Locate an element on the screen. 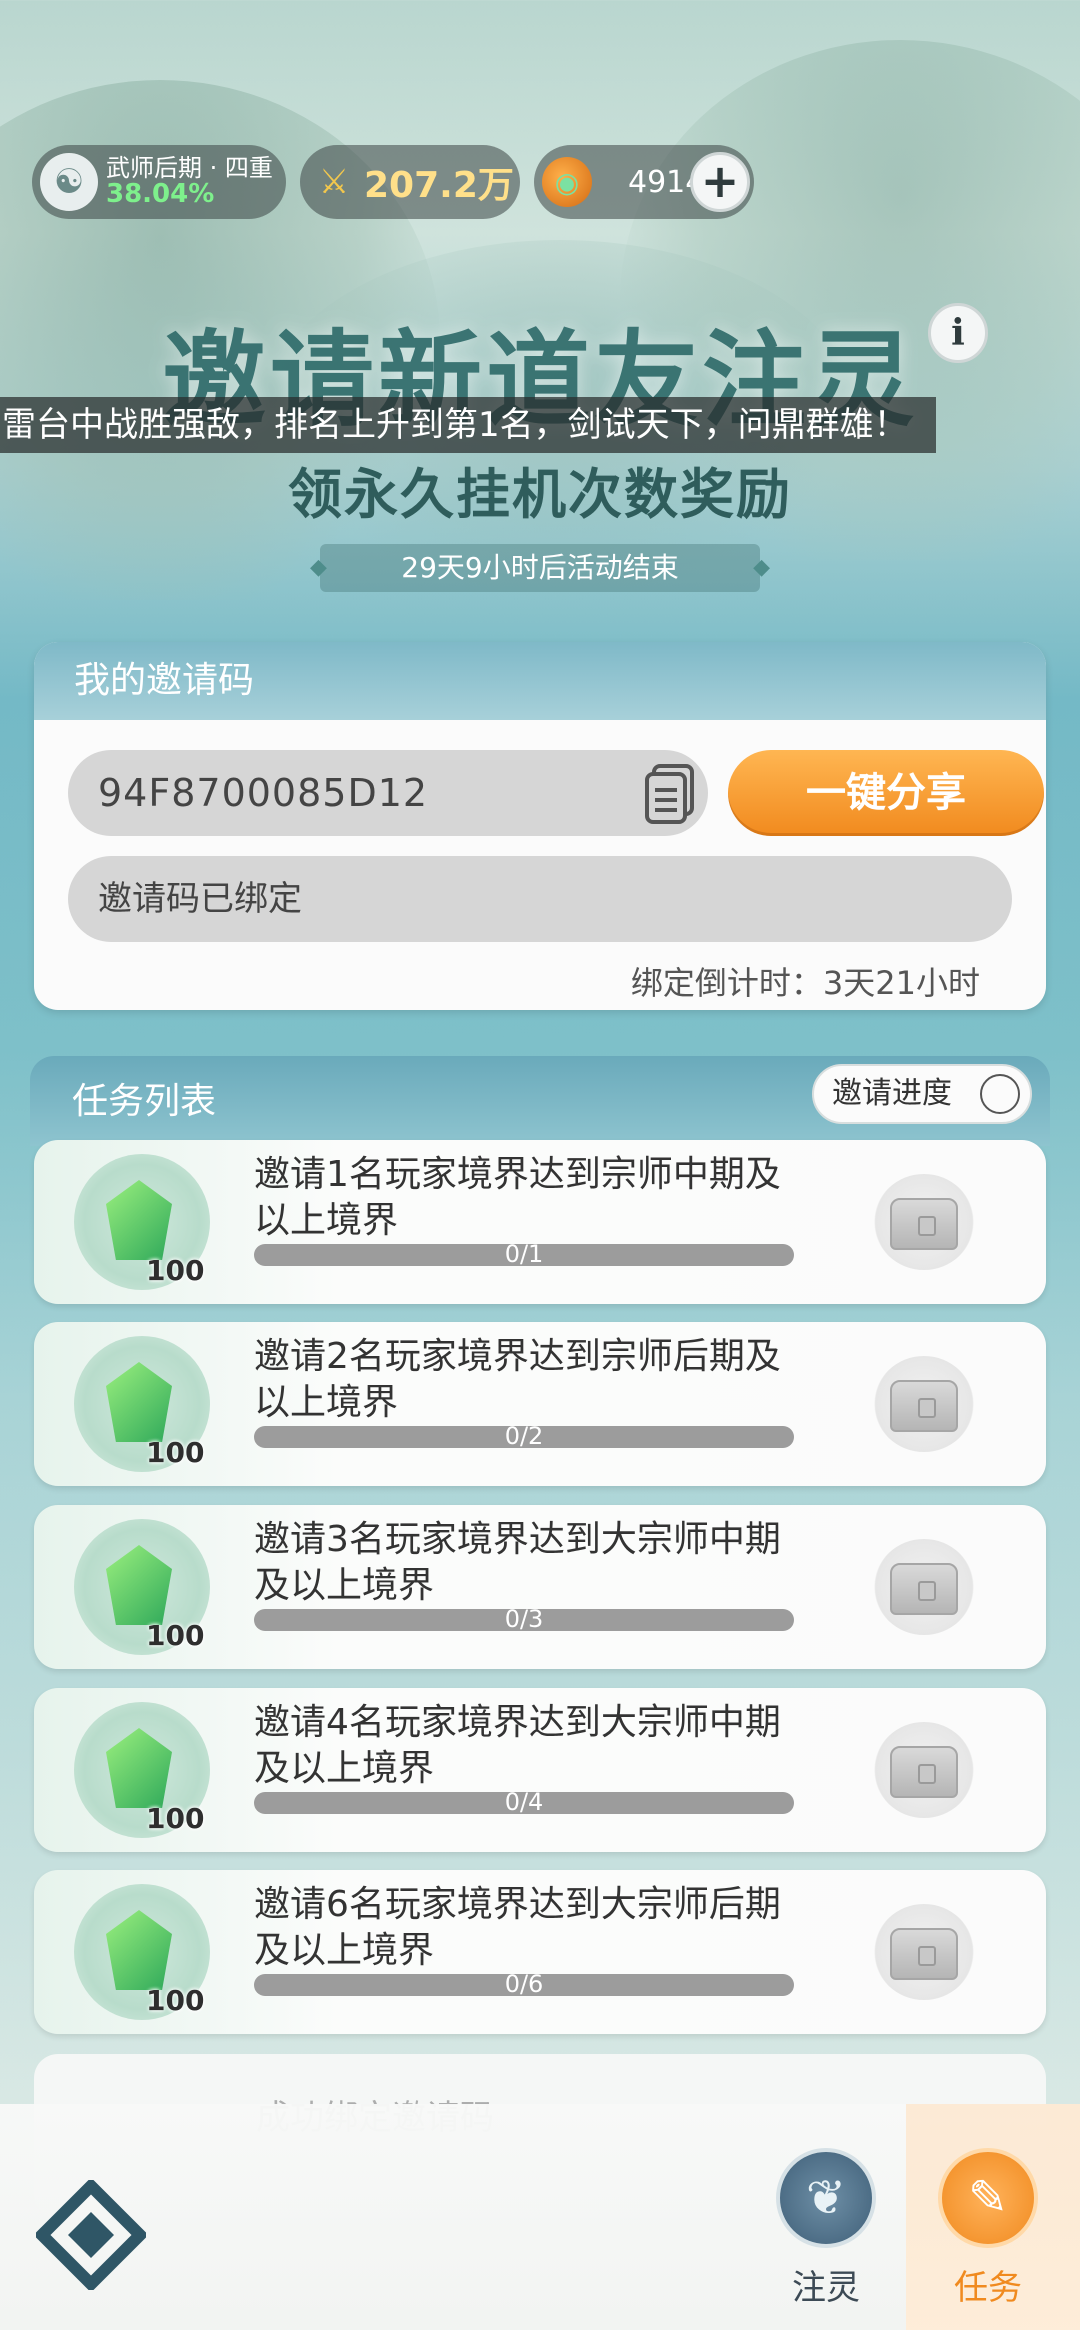 The width and height of the screenshot is (1080, 2330). rank-pill: ☯ 武师后期 · 四重 38.04% is located at coordinates (159, 182).